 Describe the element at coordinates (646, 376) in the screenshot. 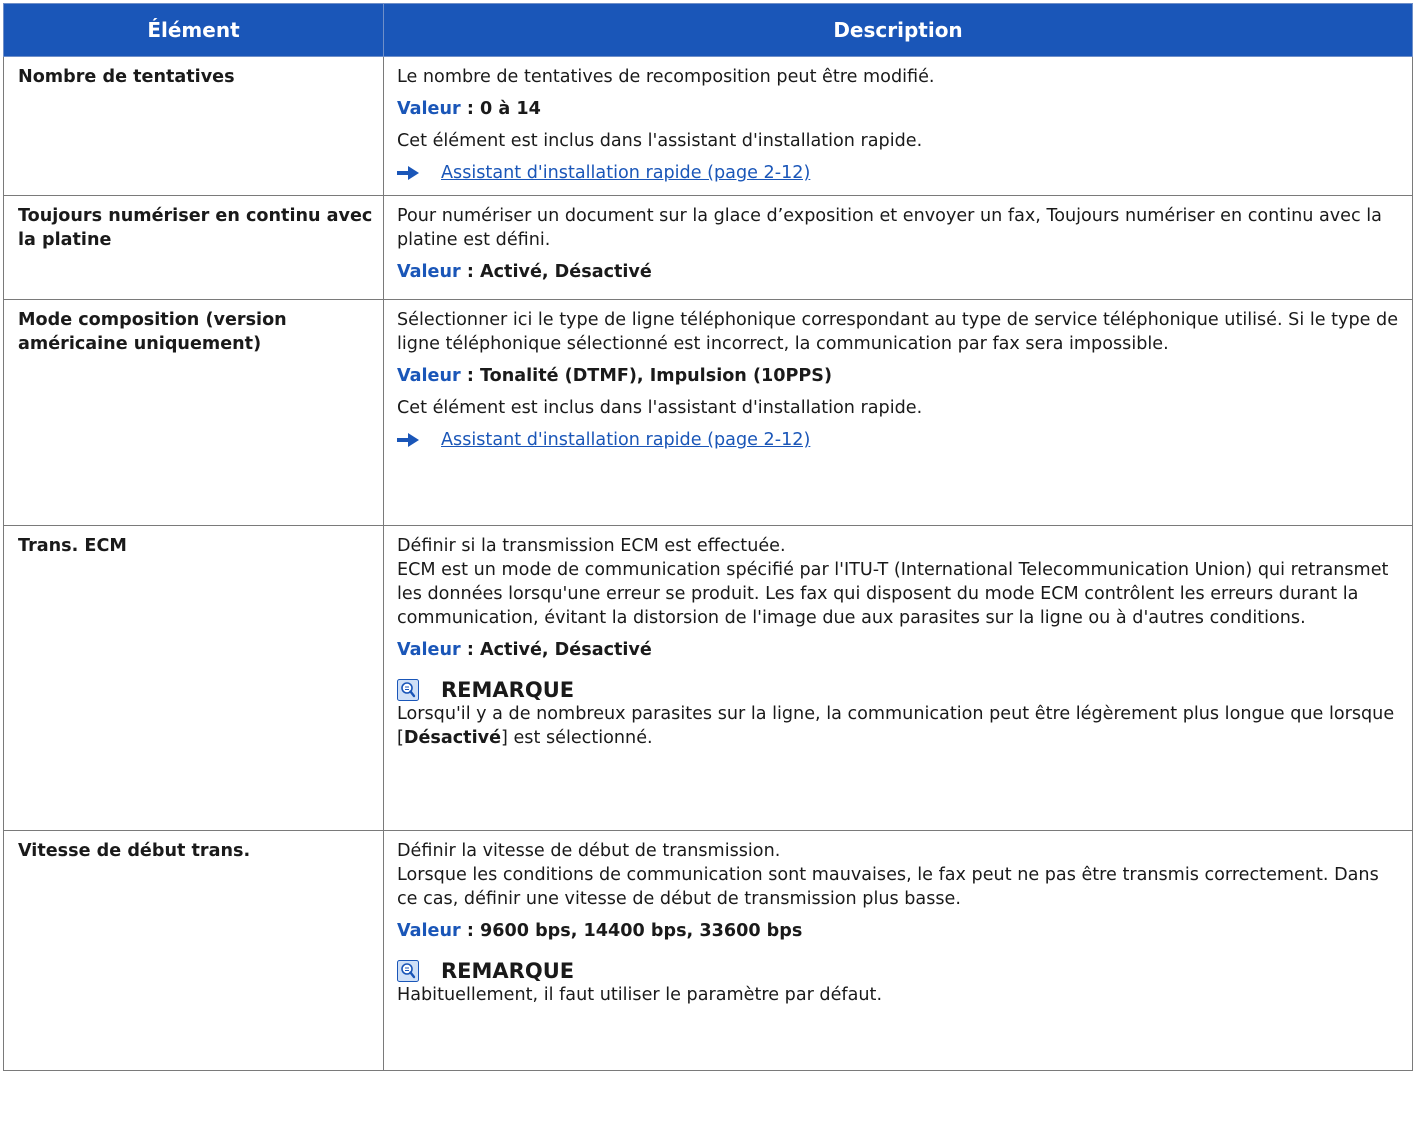

I see `value-text: : Tonalité (DTMF), Impulsion (10PPS)` at that location.